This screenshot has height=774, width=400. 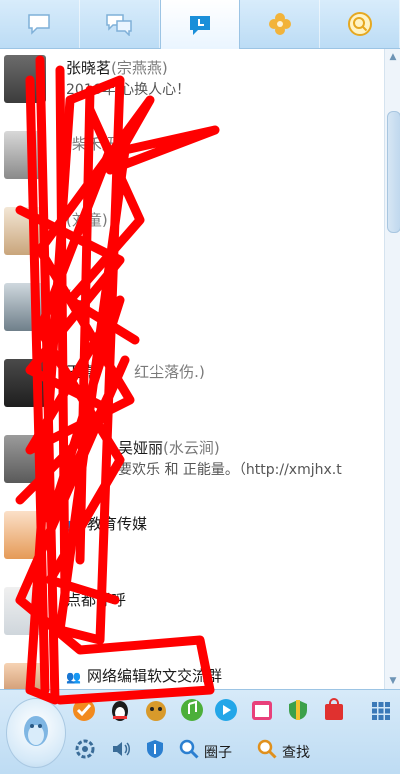 I want to click on clover-icon, so click(x=279, y=24).